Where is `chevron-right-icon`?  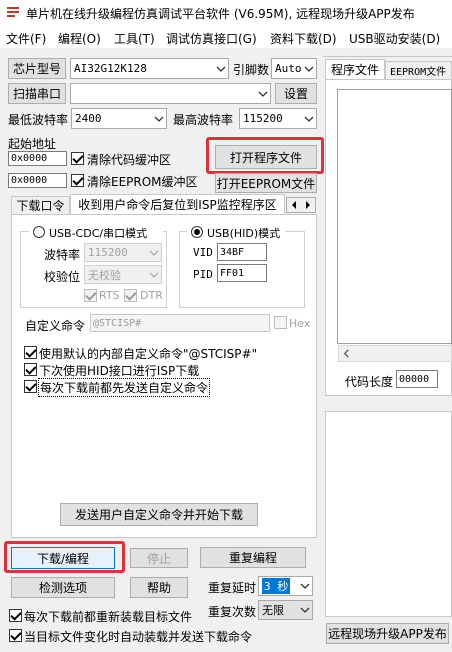
chevron-right-icon is located at coordinates (308, 205).